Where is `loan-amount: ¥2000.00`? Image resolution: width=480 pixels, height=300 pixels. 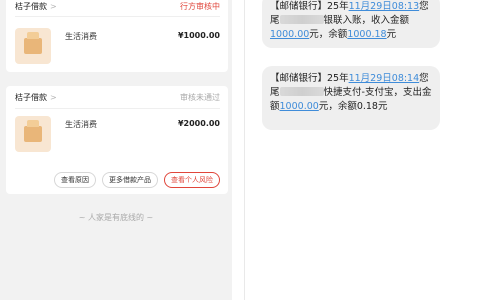 loan-amount: ¥2000.00 is located at coordinates (198, 123).